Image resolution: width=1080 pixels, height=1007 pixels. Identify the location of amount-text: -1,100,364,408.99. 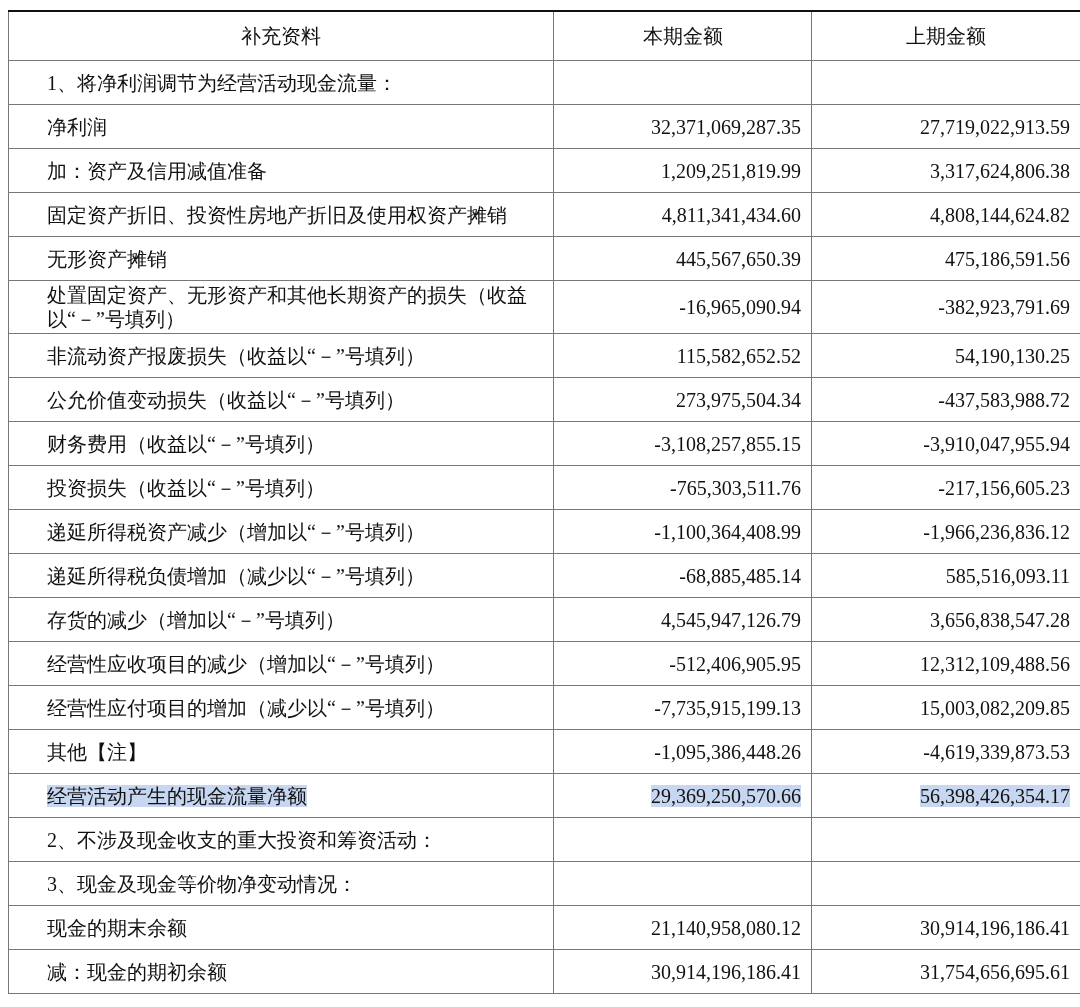
(727, 531).